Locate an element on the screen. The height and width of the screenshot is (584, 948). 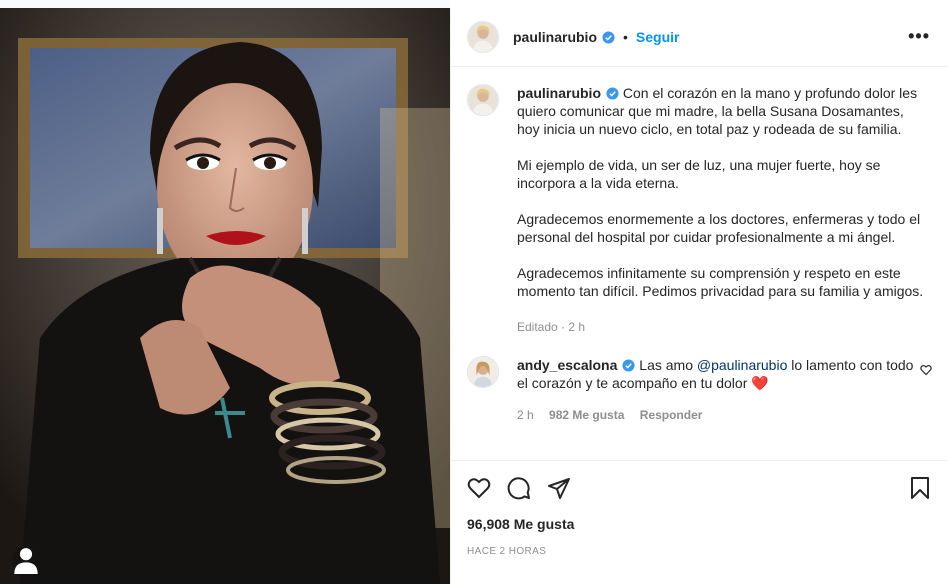
caption-avatar-image is located at coordinates (483, 100).